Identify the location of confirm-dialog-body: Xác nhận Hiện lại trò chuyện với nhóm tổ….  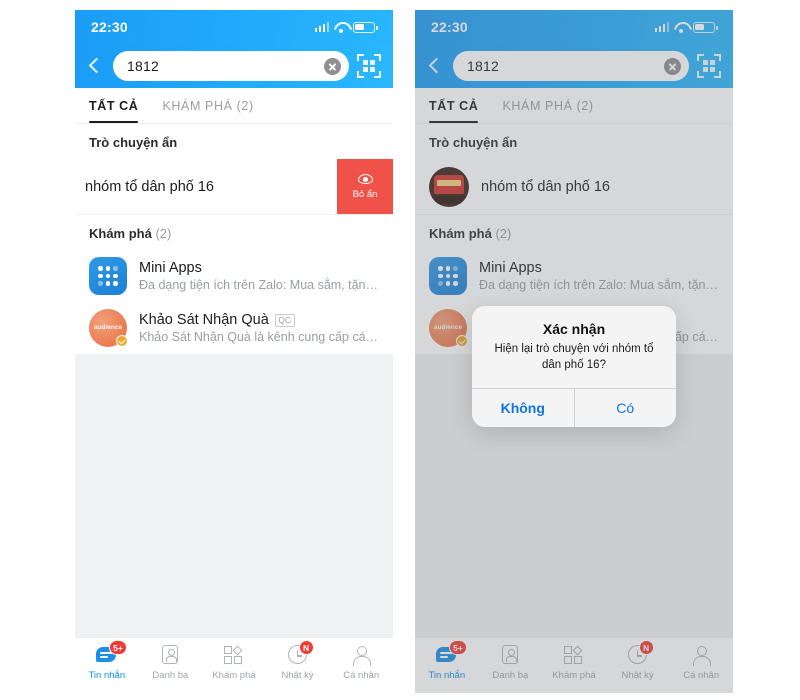
(574, 347).